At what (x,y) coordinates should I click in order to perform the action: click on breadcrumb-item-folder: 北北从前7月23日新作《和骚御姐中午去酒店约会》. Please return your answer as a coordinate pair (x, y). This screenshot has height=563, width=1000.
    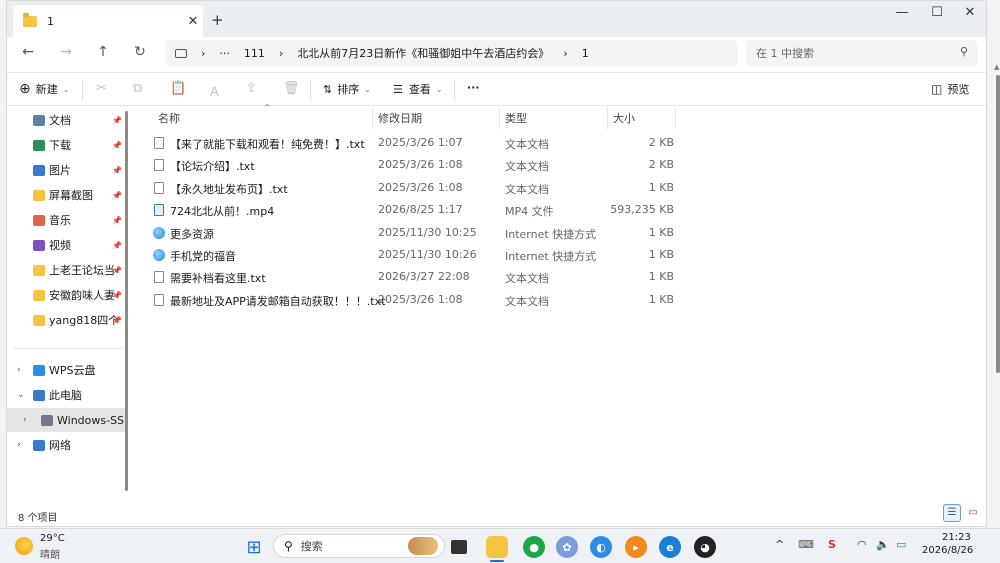
    Looking at the image, I should click on (423, 53).